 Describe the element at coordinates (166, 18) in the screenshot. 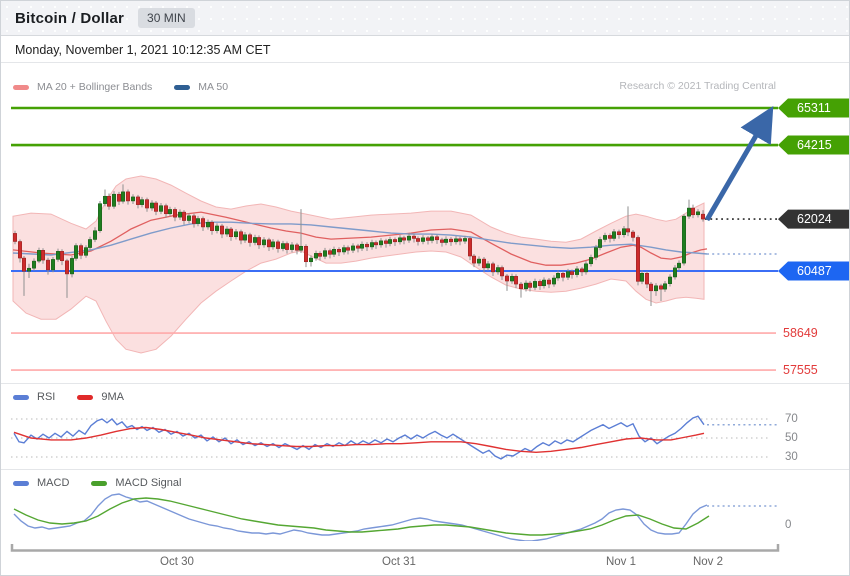

I see `timeframe-badge: 30 MIN` at that location.